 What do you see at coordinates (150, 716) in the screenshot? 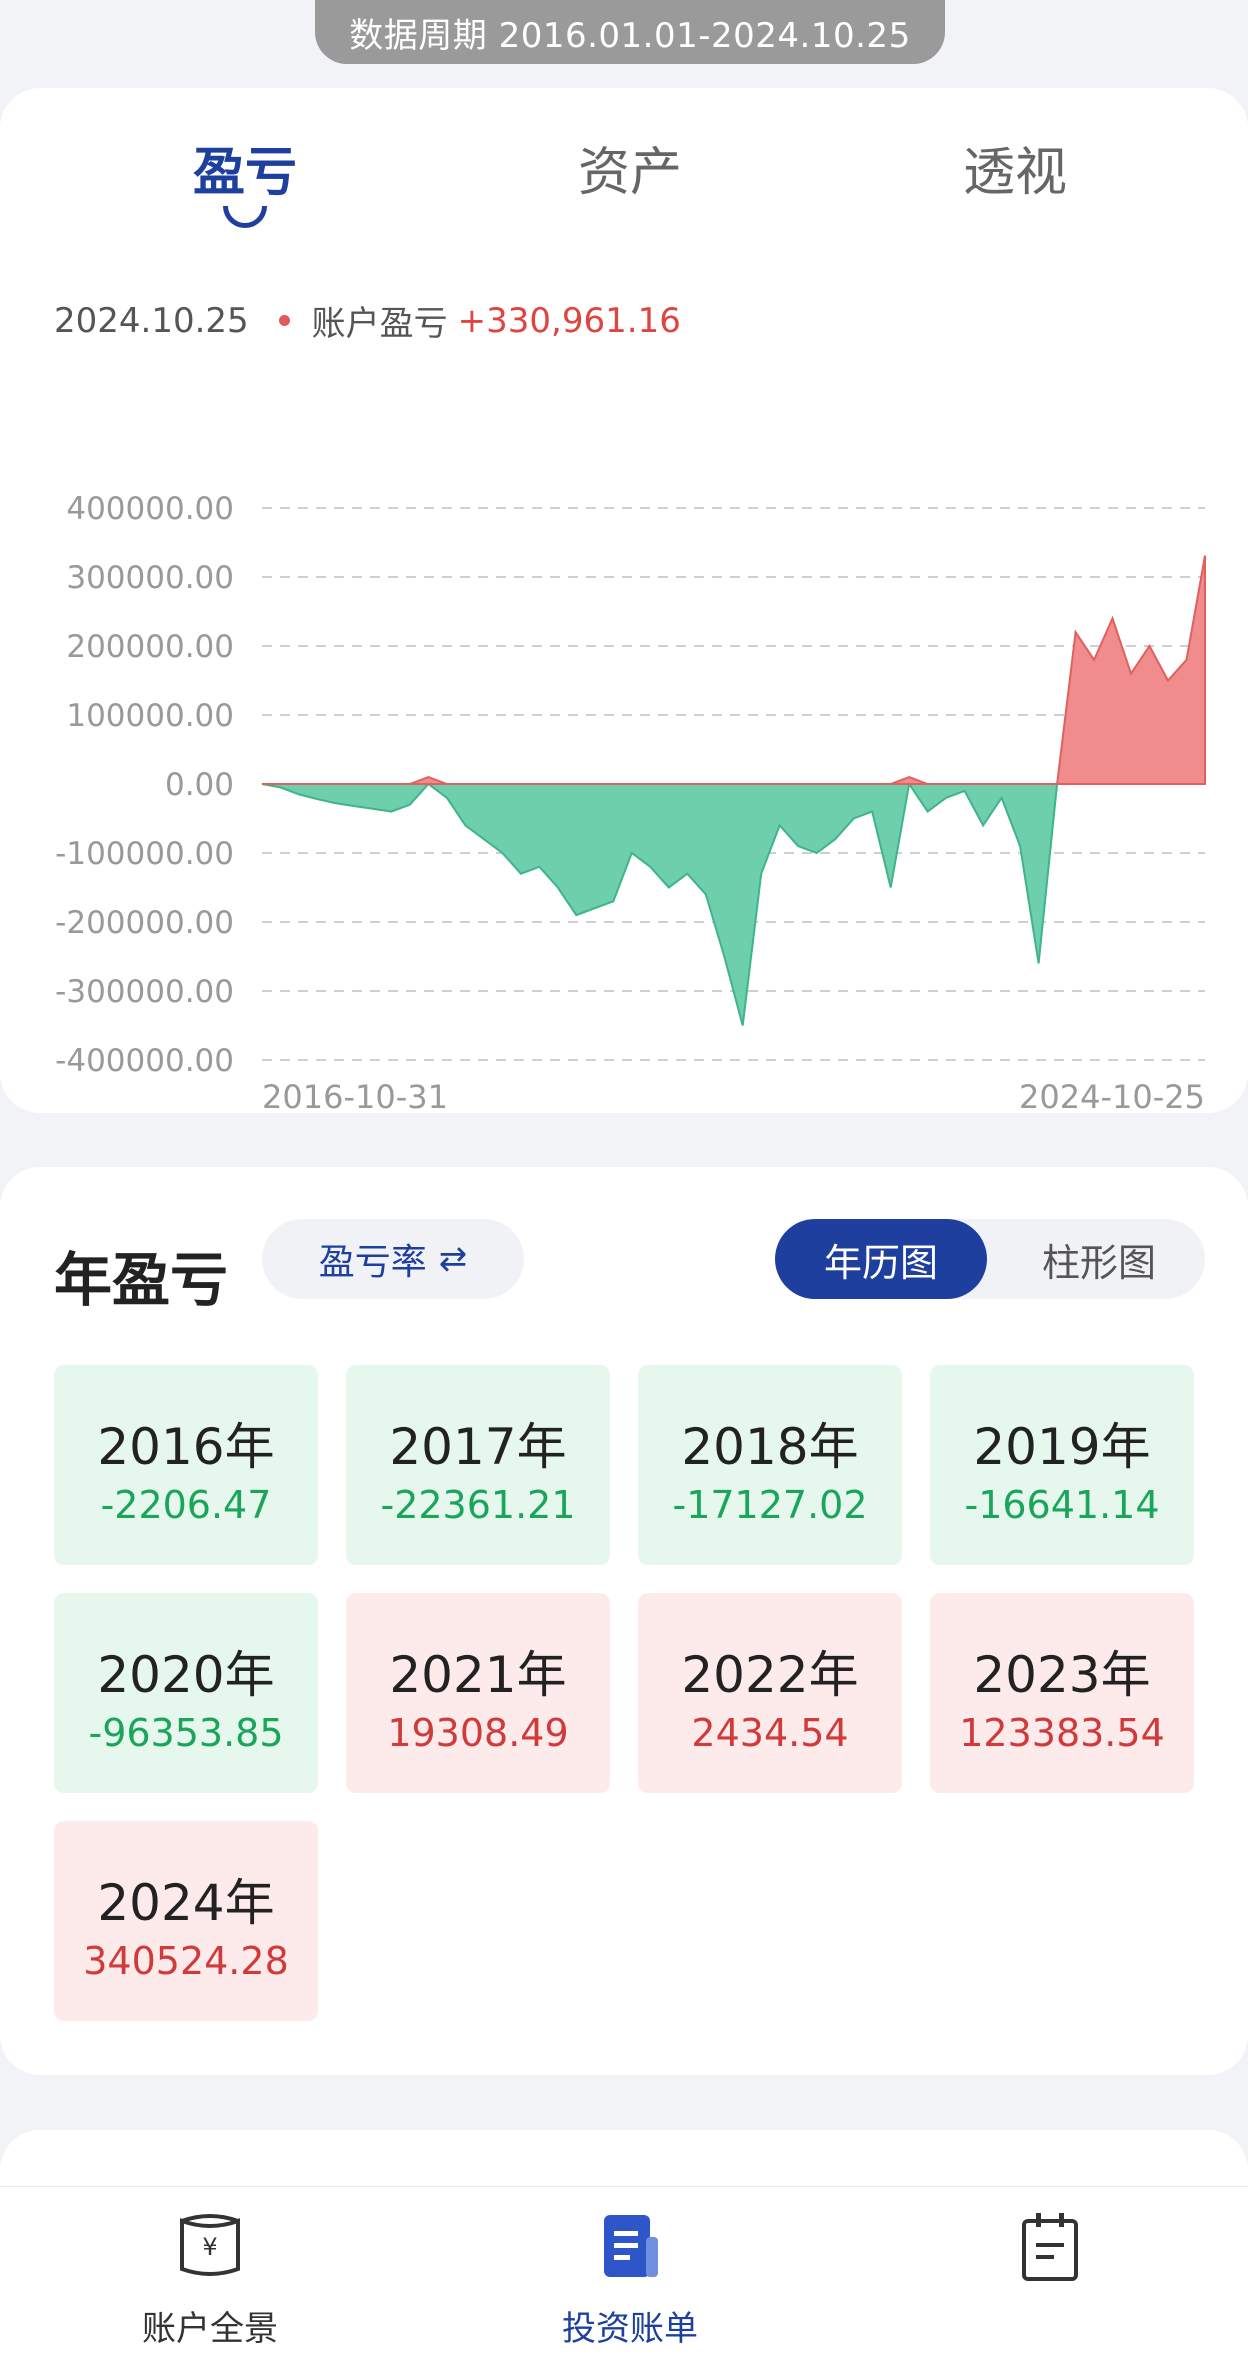
I see `y-tick-label: 100000.00` at bounding box center [150, 716].